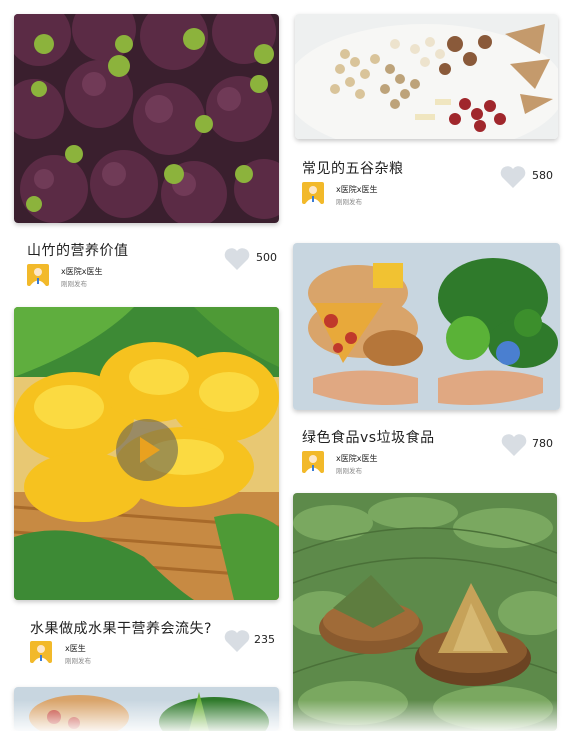 The image size is (575, 731). I want to click on card-title-green-vs-junk: 绿色食品vs垃圾食品, so click(368, 437).